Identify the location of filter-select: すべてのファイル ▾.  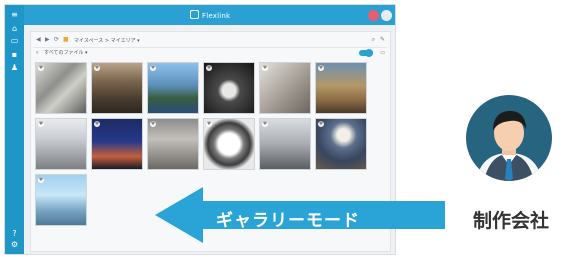
(66, 53).